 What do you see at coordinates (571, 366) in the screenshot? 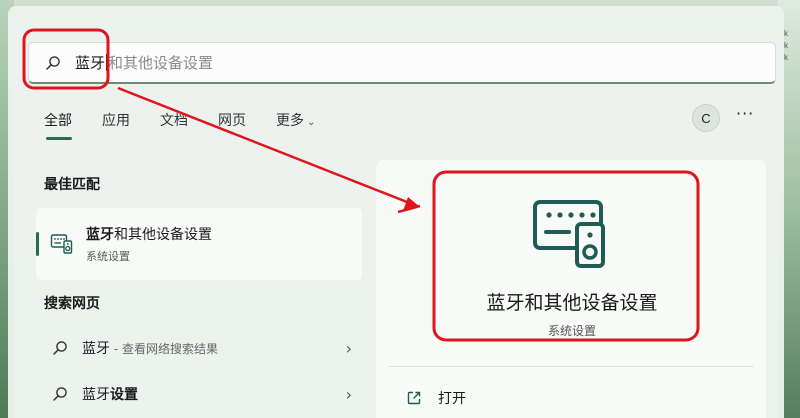
I see `divider` at bounding box center [571, 366].